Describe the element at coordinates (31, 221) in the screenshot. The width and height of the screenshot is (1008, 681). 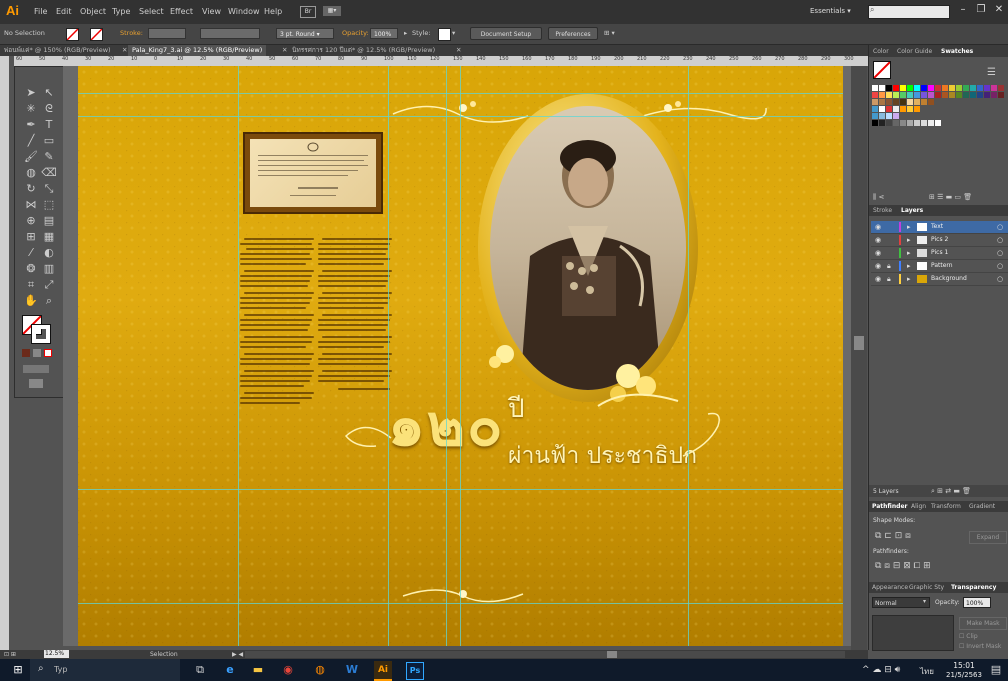
I see `shape-builder-tool-icon: ⊕` at that location.